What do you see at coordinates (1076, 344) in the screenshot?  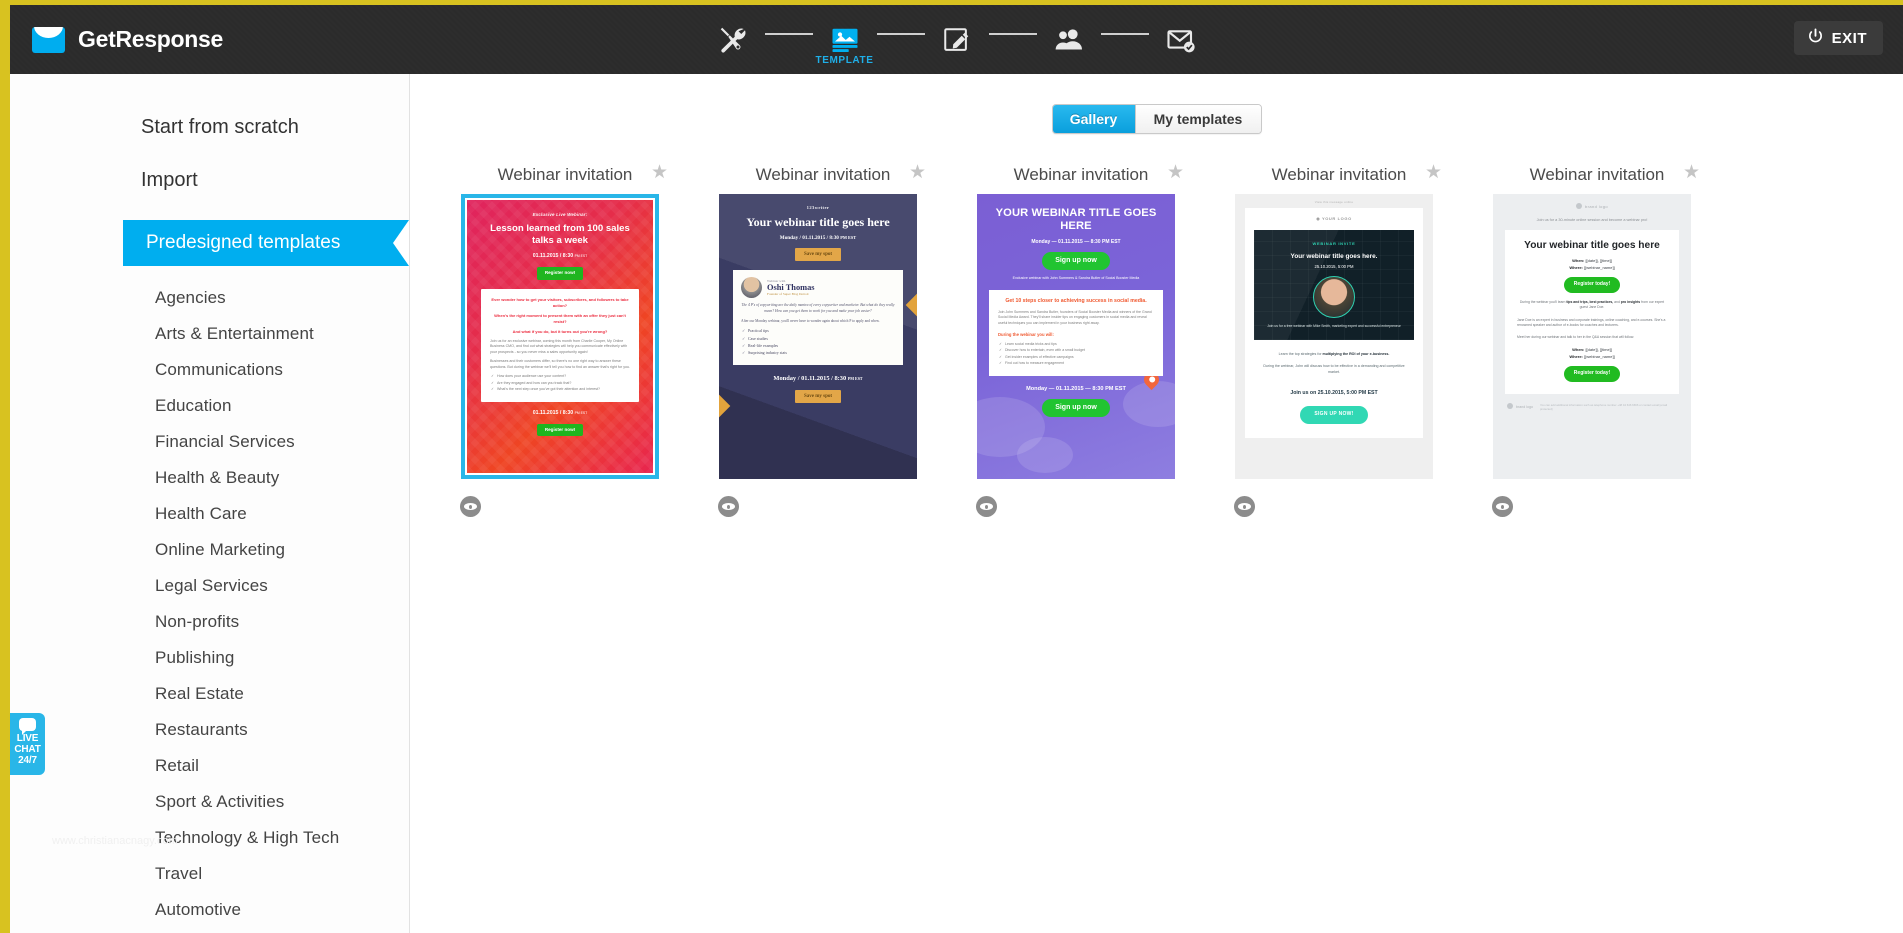 I see `email-bullet: Learn social media tricks and tips` at bounding box center [1076, 344].